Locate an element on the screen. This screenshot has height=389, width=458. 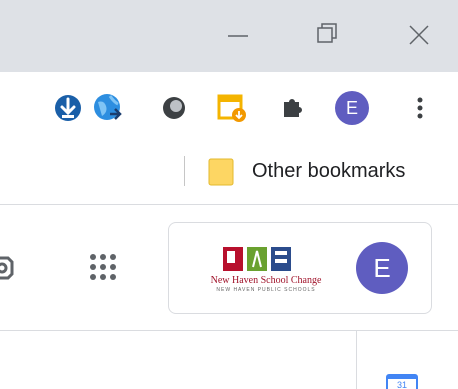
restore-icon is located at coordinates (327, 33).